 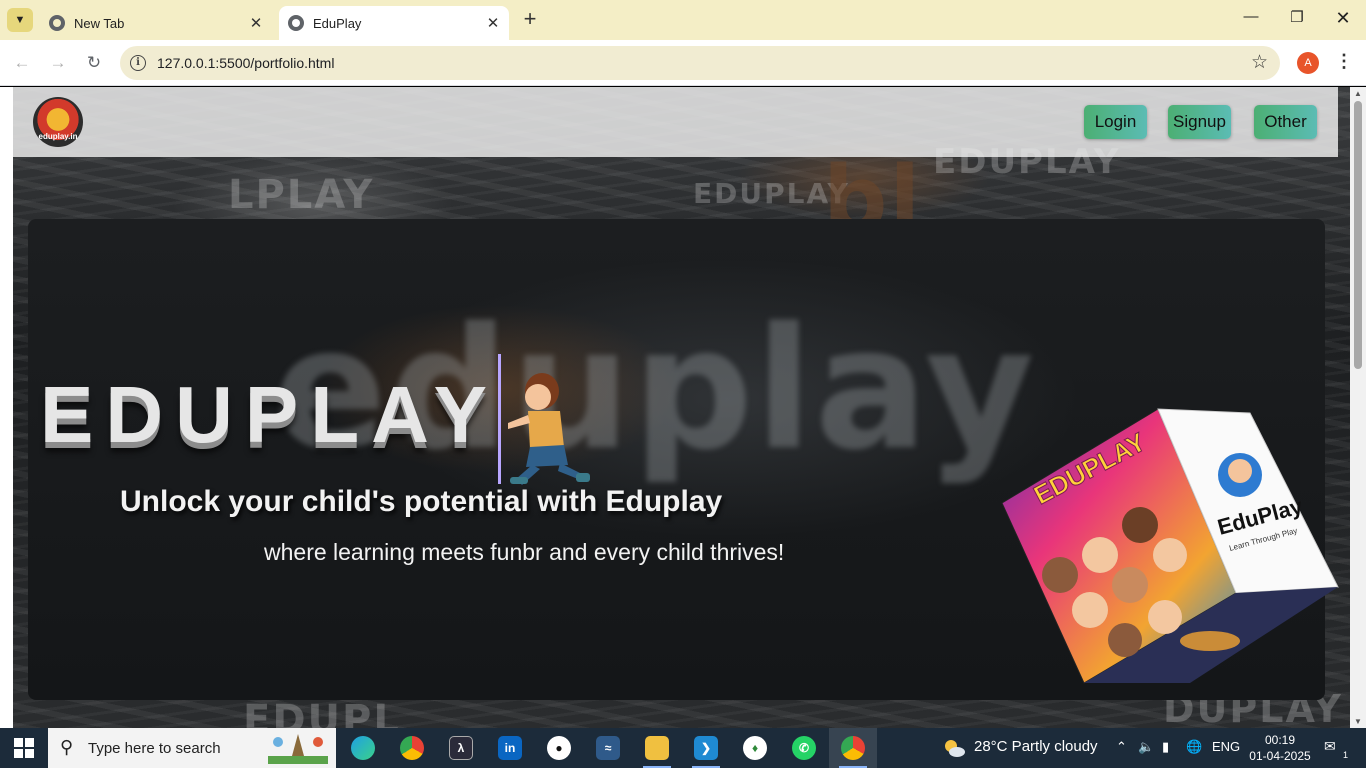 What do you see at coordinates (1121, 747) in the screenshot?
I see `chevron-up-icon: ⌃` at bounding box center [1121, 747].